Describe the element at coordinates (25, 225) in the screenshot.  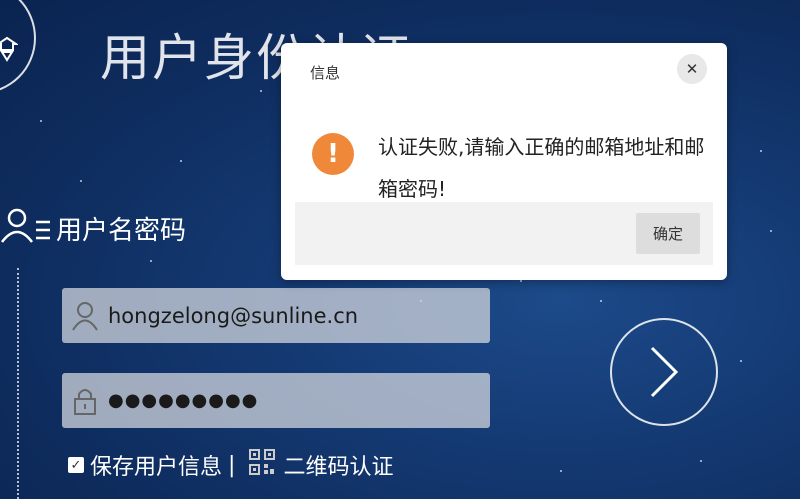
I see `user-list-icon` at that location.